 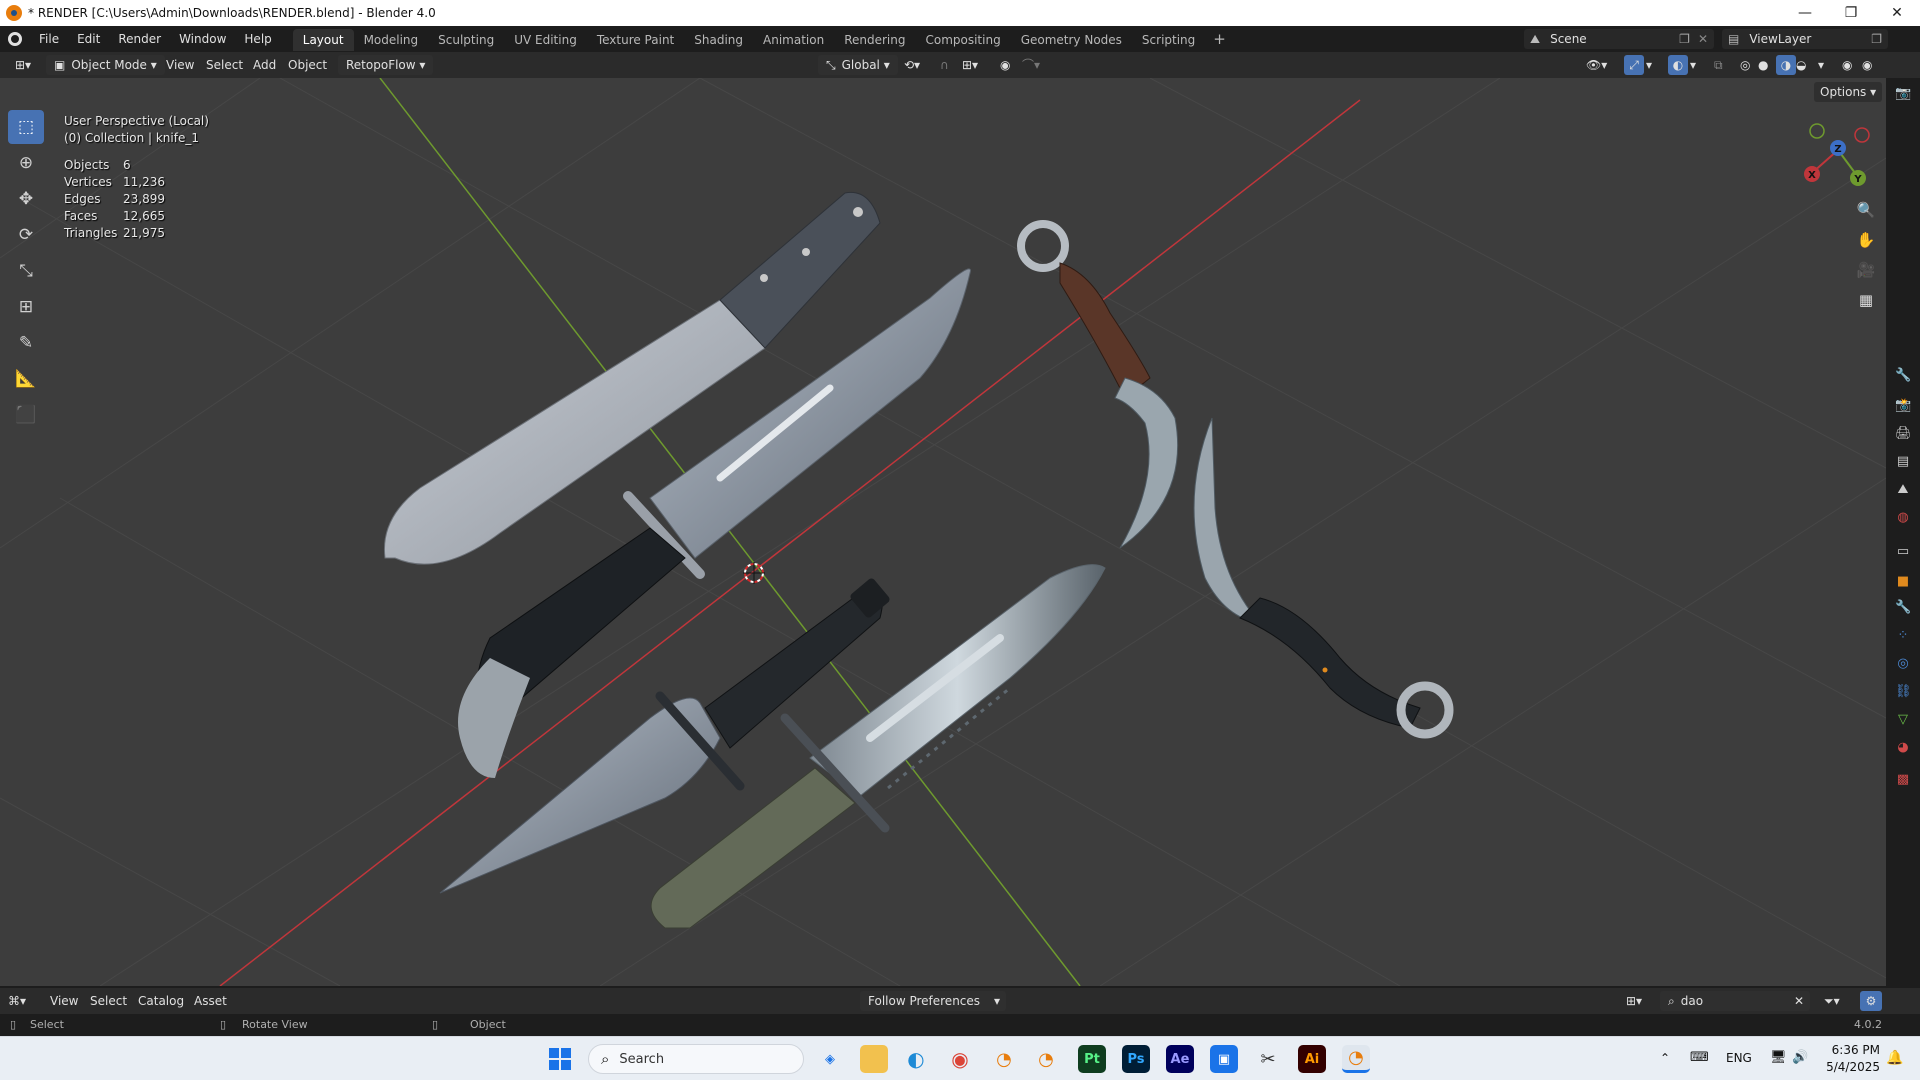 I want to click on chrome-browser-icon: ◉, so click(x=960, y=1059).